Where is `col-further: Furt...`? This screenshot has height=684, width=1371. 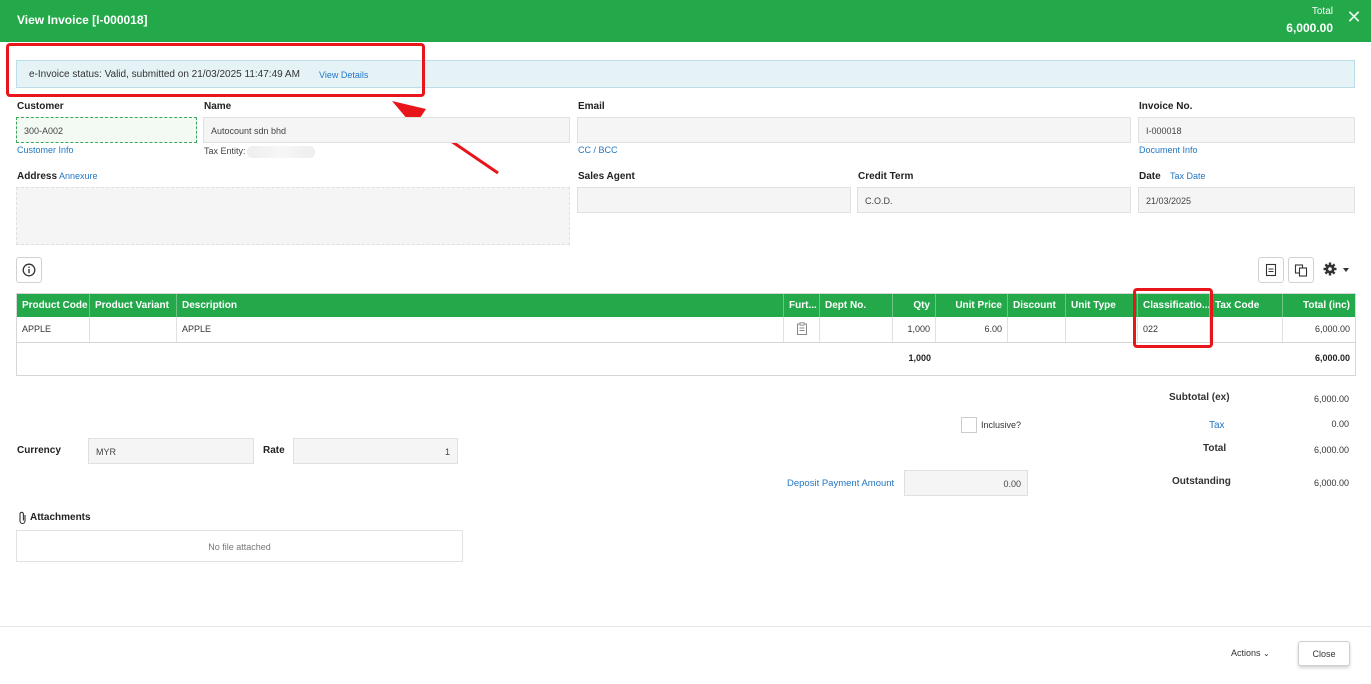
col-further: Furt... is located at coordinates (802, 305).